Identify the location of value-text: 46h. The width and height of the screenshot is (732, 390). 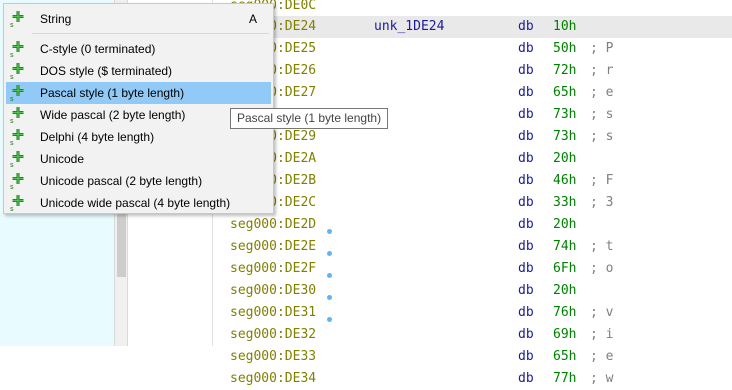
(565, 180).